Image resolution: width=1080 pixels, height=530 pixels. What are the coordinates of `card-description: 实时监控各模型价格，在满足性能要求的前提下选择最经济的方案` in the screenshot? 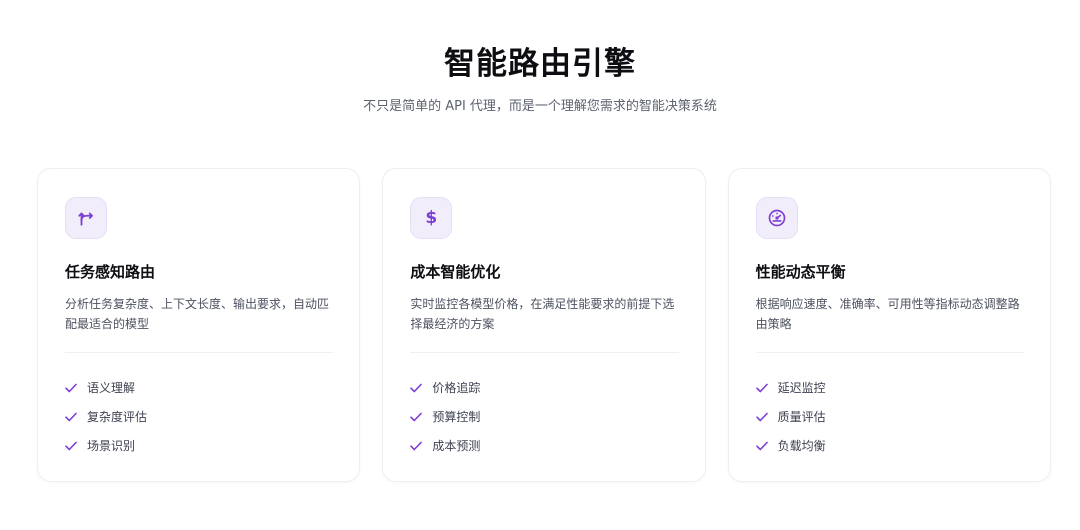 It's located at (542, 314).